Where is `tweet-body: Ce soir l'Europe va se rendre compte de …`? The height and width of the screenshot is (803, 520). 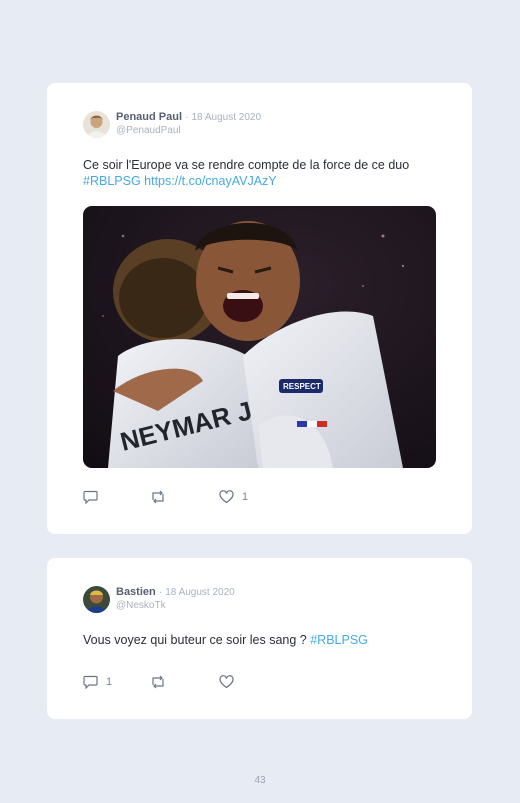 tweet-body: Ce soir l'Europe va se rendre compte de … is located at coordinates (246, 165).